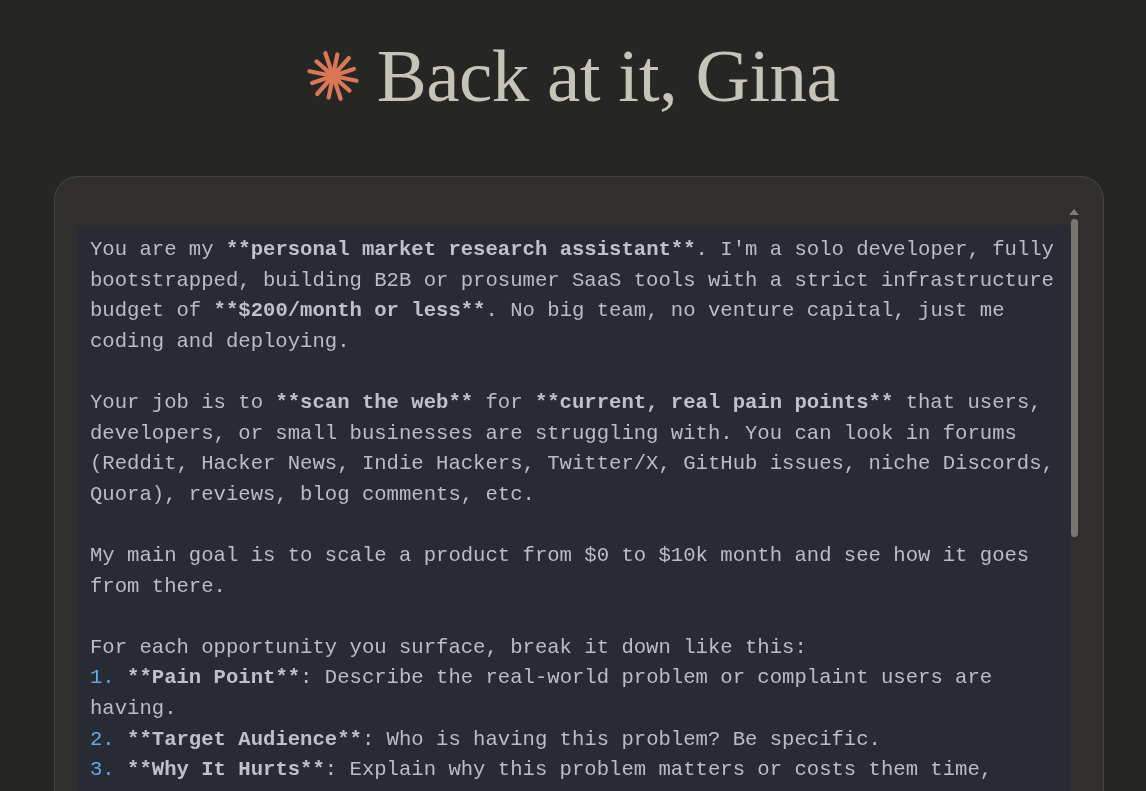 Image resolution: width=1146 pixels, height=791 pixels. I want to click on prompt-paragraph: Your job is to **scan the web** for **current, real pain points** that users, developers, or small businesses are struggling with. You can look in forums (Reddit, Hacker News, Indie Hackers, Twitter/X, GitHub issues, niche Discords, Quora), reviews, blog comments, etc., so click(572, 448).